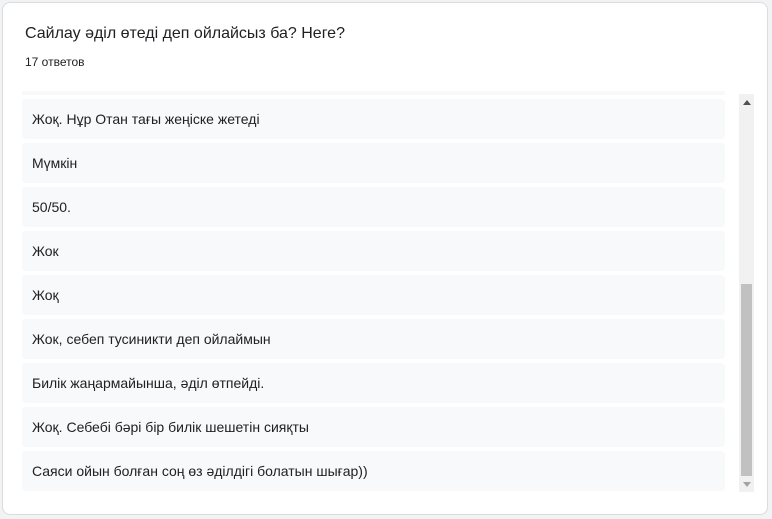 The width and height of the screenshot is (772, 519). Describe the element at coordinates (746, 380) in the screenshot. I see `scrollbar-thumb` at that location.